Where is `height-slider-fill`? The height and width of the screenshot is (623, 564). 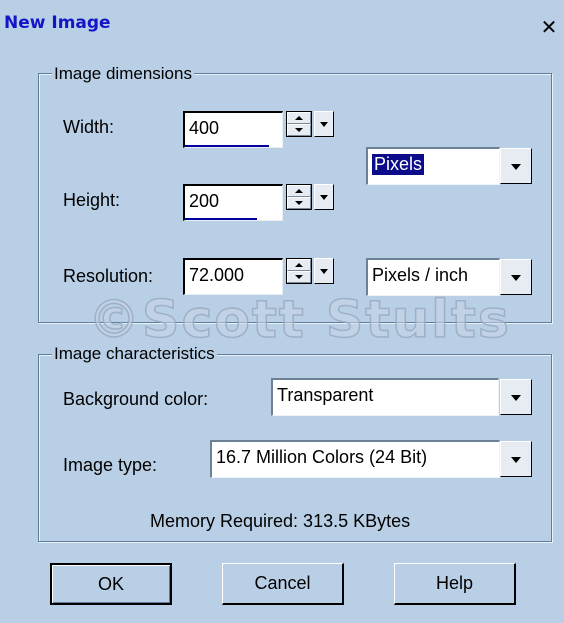 height-slider-fill is located at coordinates (221, 219).